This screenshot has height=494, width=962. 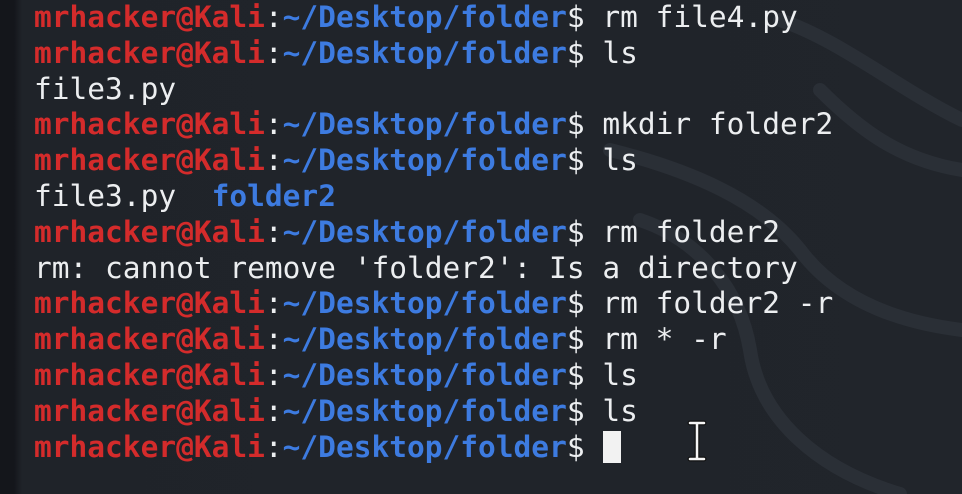 I want to click on command-text: mkdir folder2, so click(x=718, y=124).